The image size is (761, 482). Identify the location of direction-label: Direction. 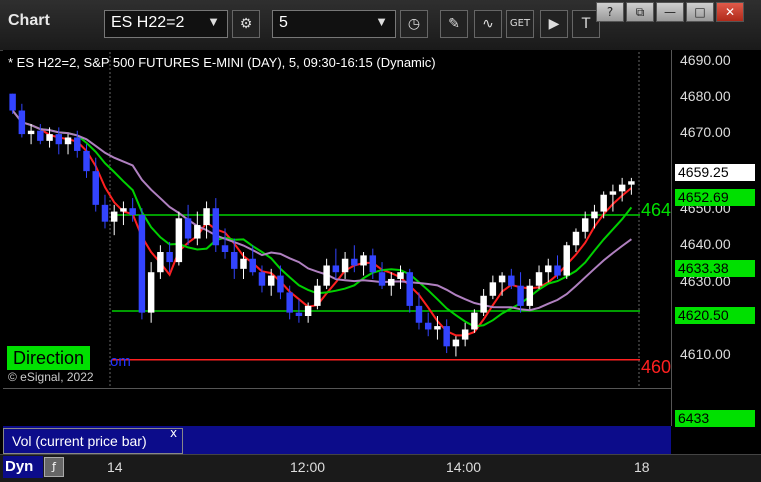
(49, 358).